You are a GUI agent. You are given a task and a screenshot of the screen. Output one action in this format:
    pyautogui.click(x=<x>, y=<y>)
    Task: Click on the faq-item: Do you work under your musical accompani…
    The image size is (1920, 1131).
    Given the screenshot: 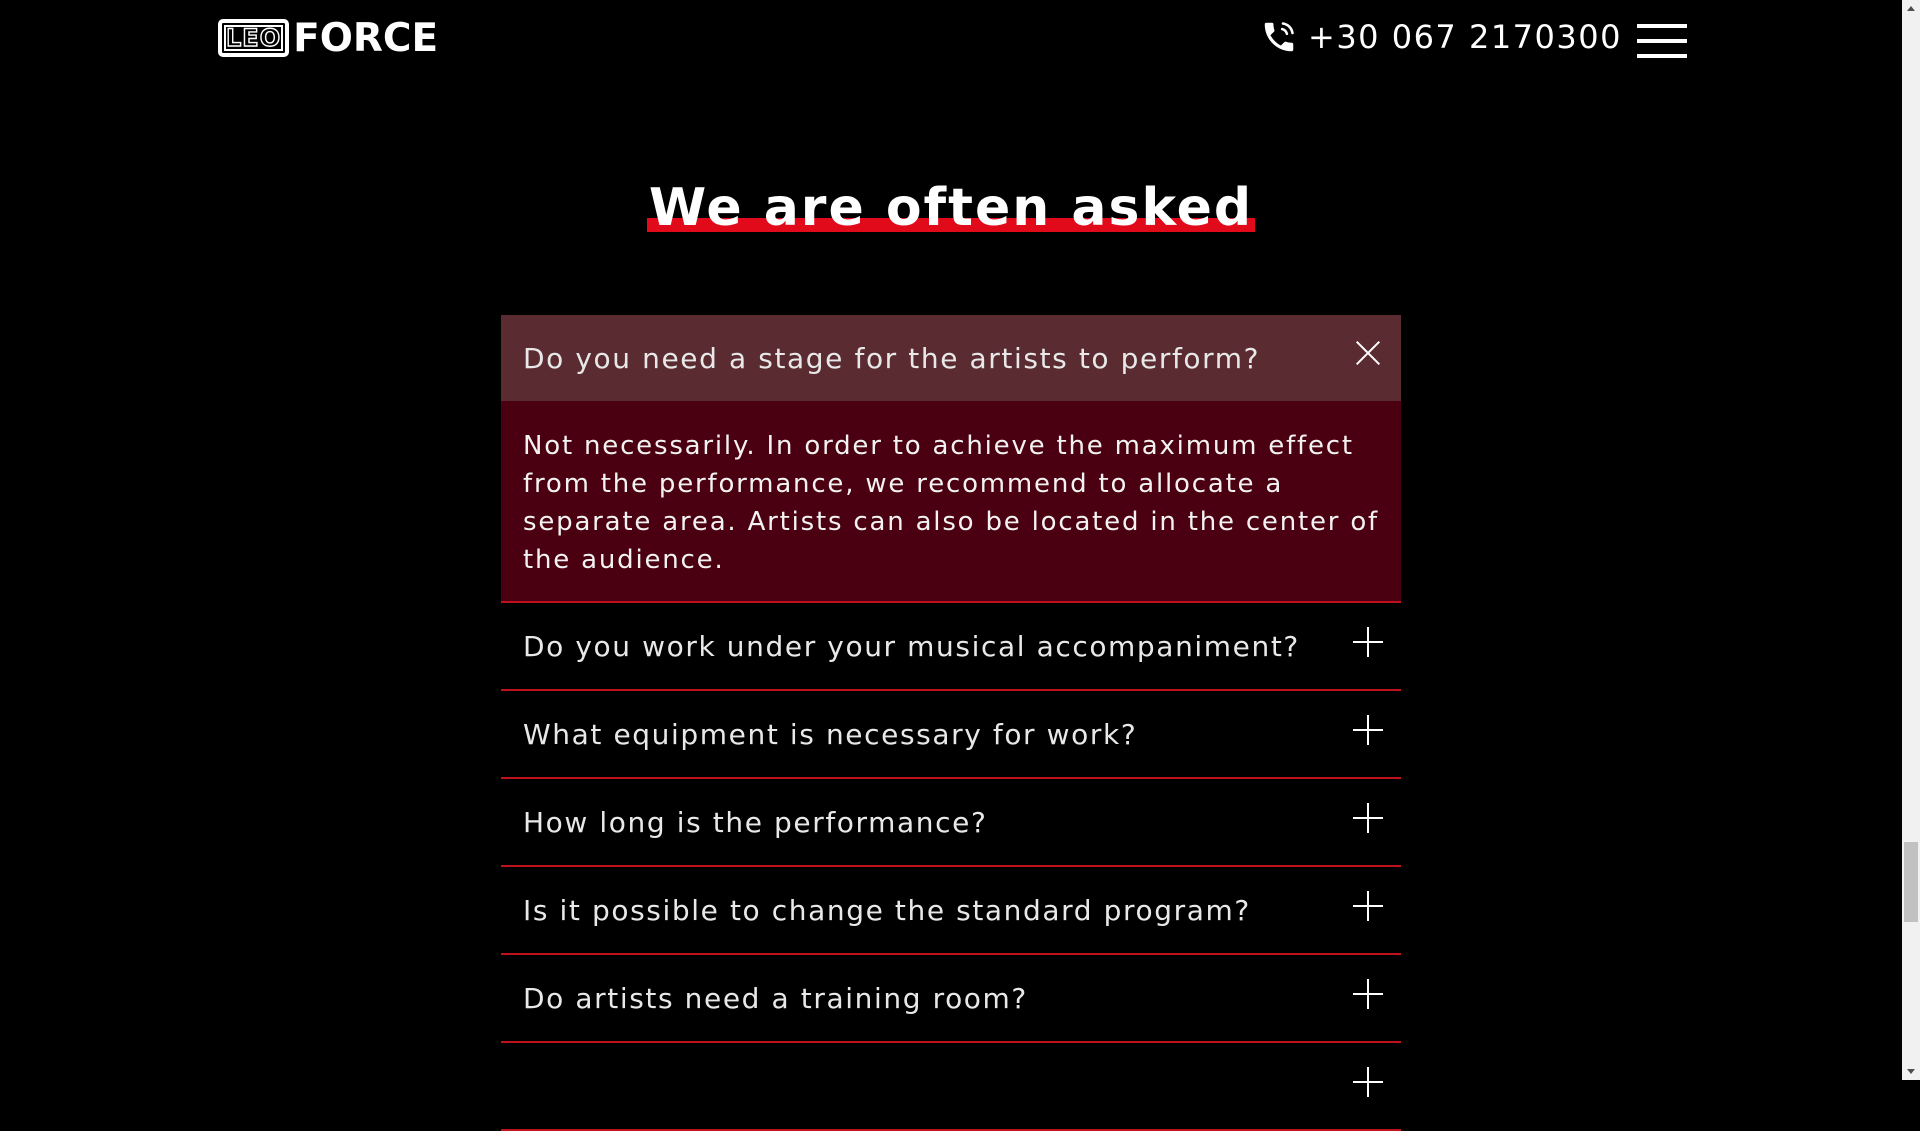 What is the action you would take?
    pyautogui.click(x=951, y=647)
    